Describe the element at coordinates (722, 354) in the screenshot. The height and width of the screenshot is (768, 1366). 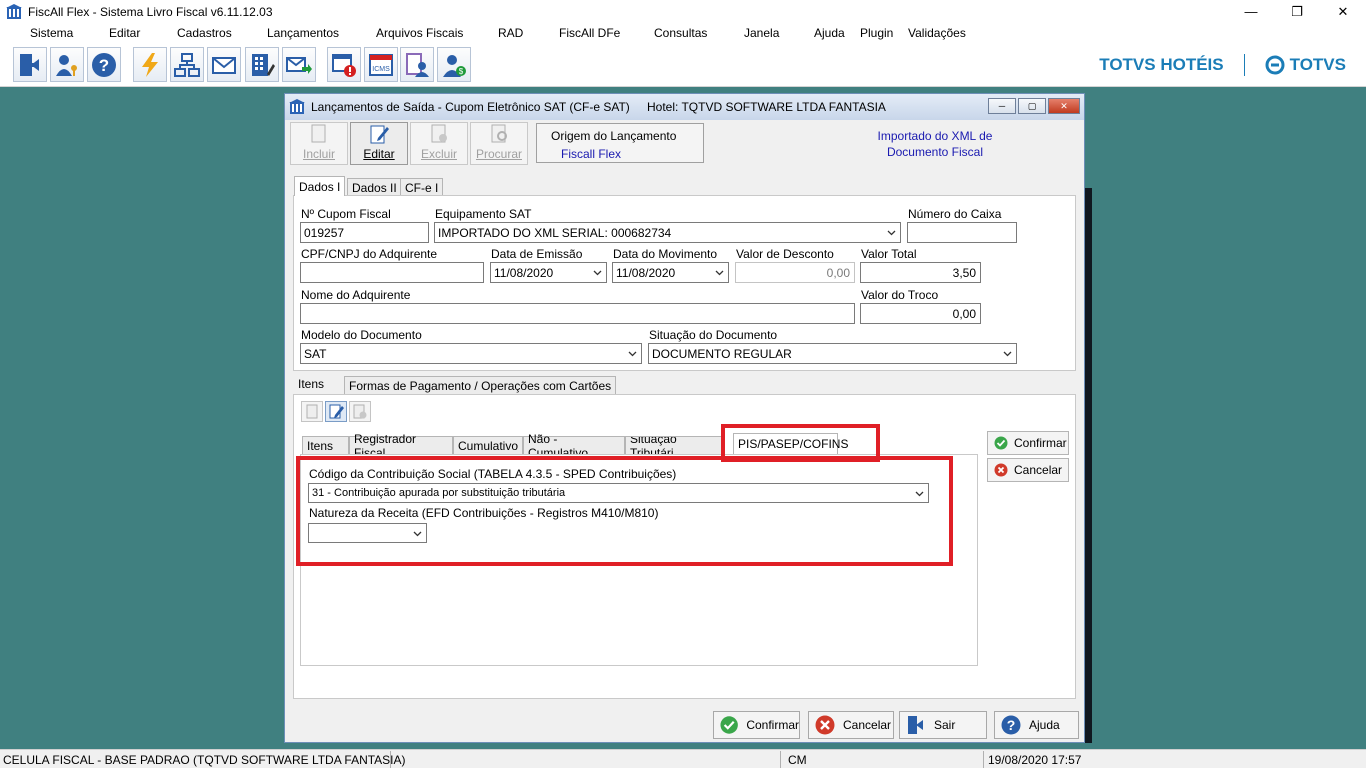
I see `situacao-value: DOCUMENTO REGULAR` at that location.